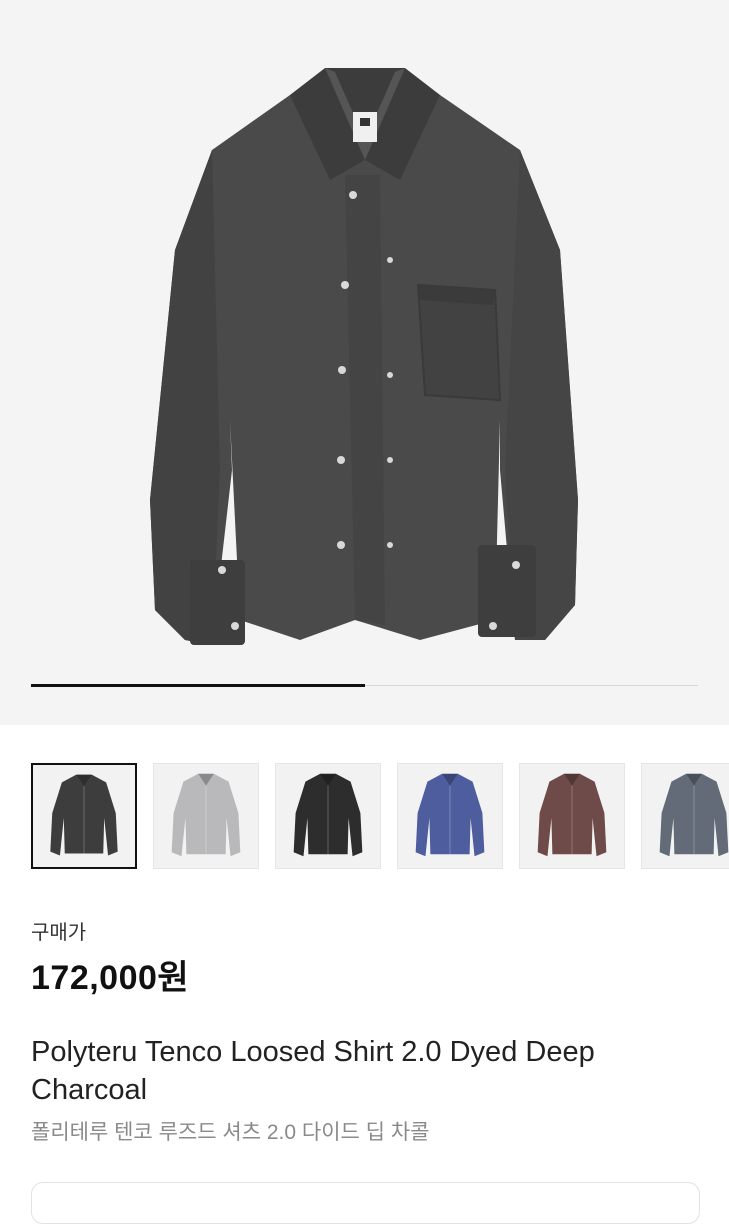 This screenshot has width=729, height=1224. What do you see at coordinates (365, 1203) in the screenshot?
I see `bottom-card` at bounding box center [365, 1203].